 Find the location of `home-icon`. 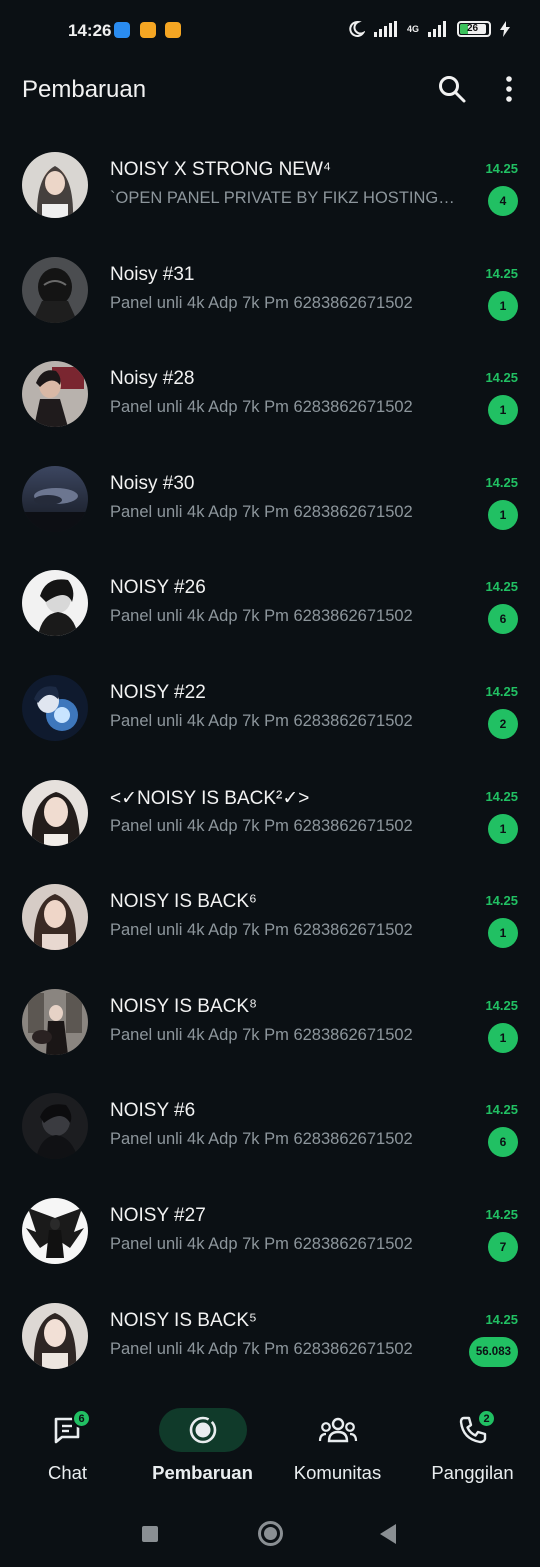

home-icon is located at coordinates (270, 1533).